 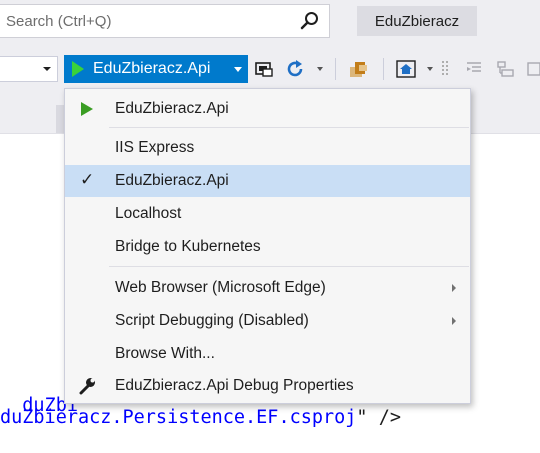 What do you see at coordinates (178, 417) in the screenshot?
I see `code-attribute-value: duZbieracz.Persistence.EF.csproj` at bounding box center [178, 417].